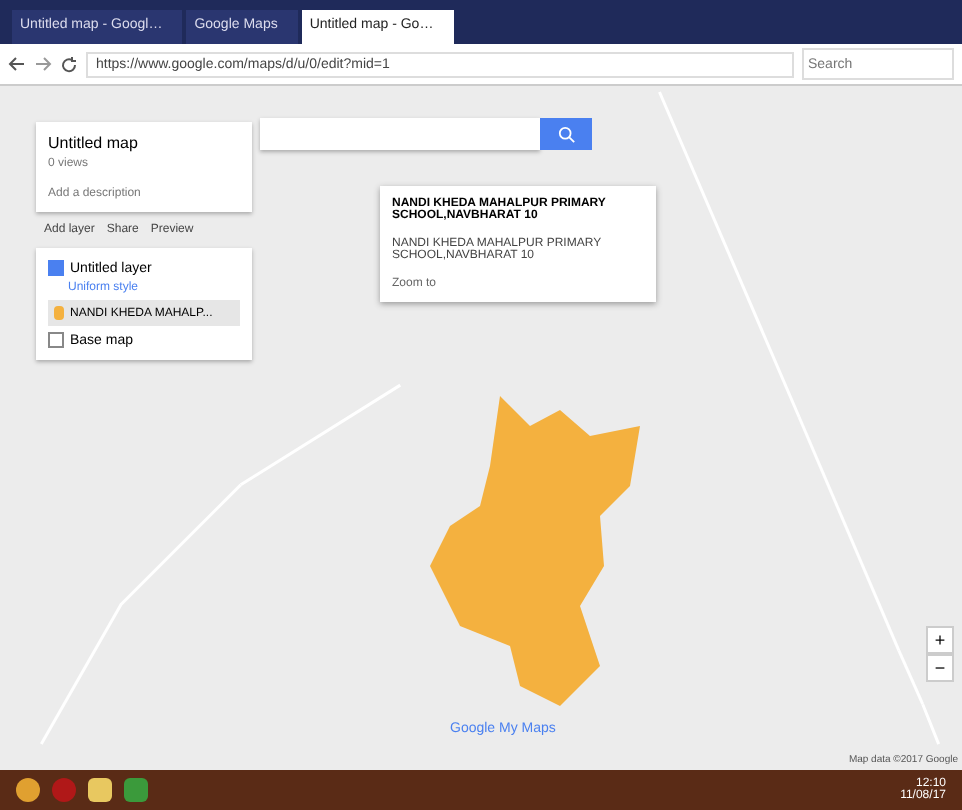 This screenshot has height=810, width=962. I want to click on forward-arrow-icon, so click(43, 64).